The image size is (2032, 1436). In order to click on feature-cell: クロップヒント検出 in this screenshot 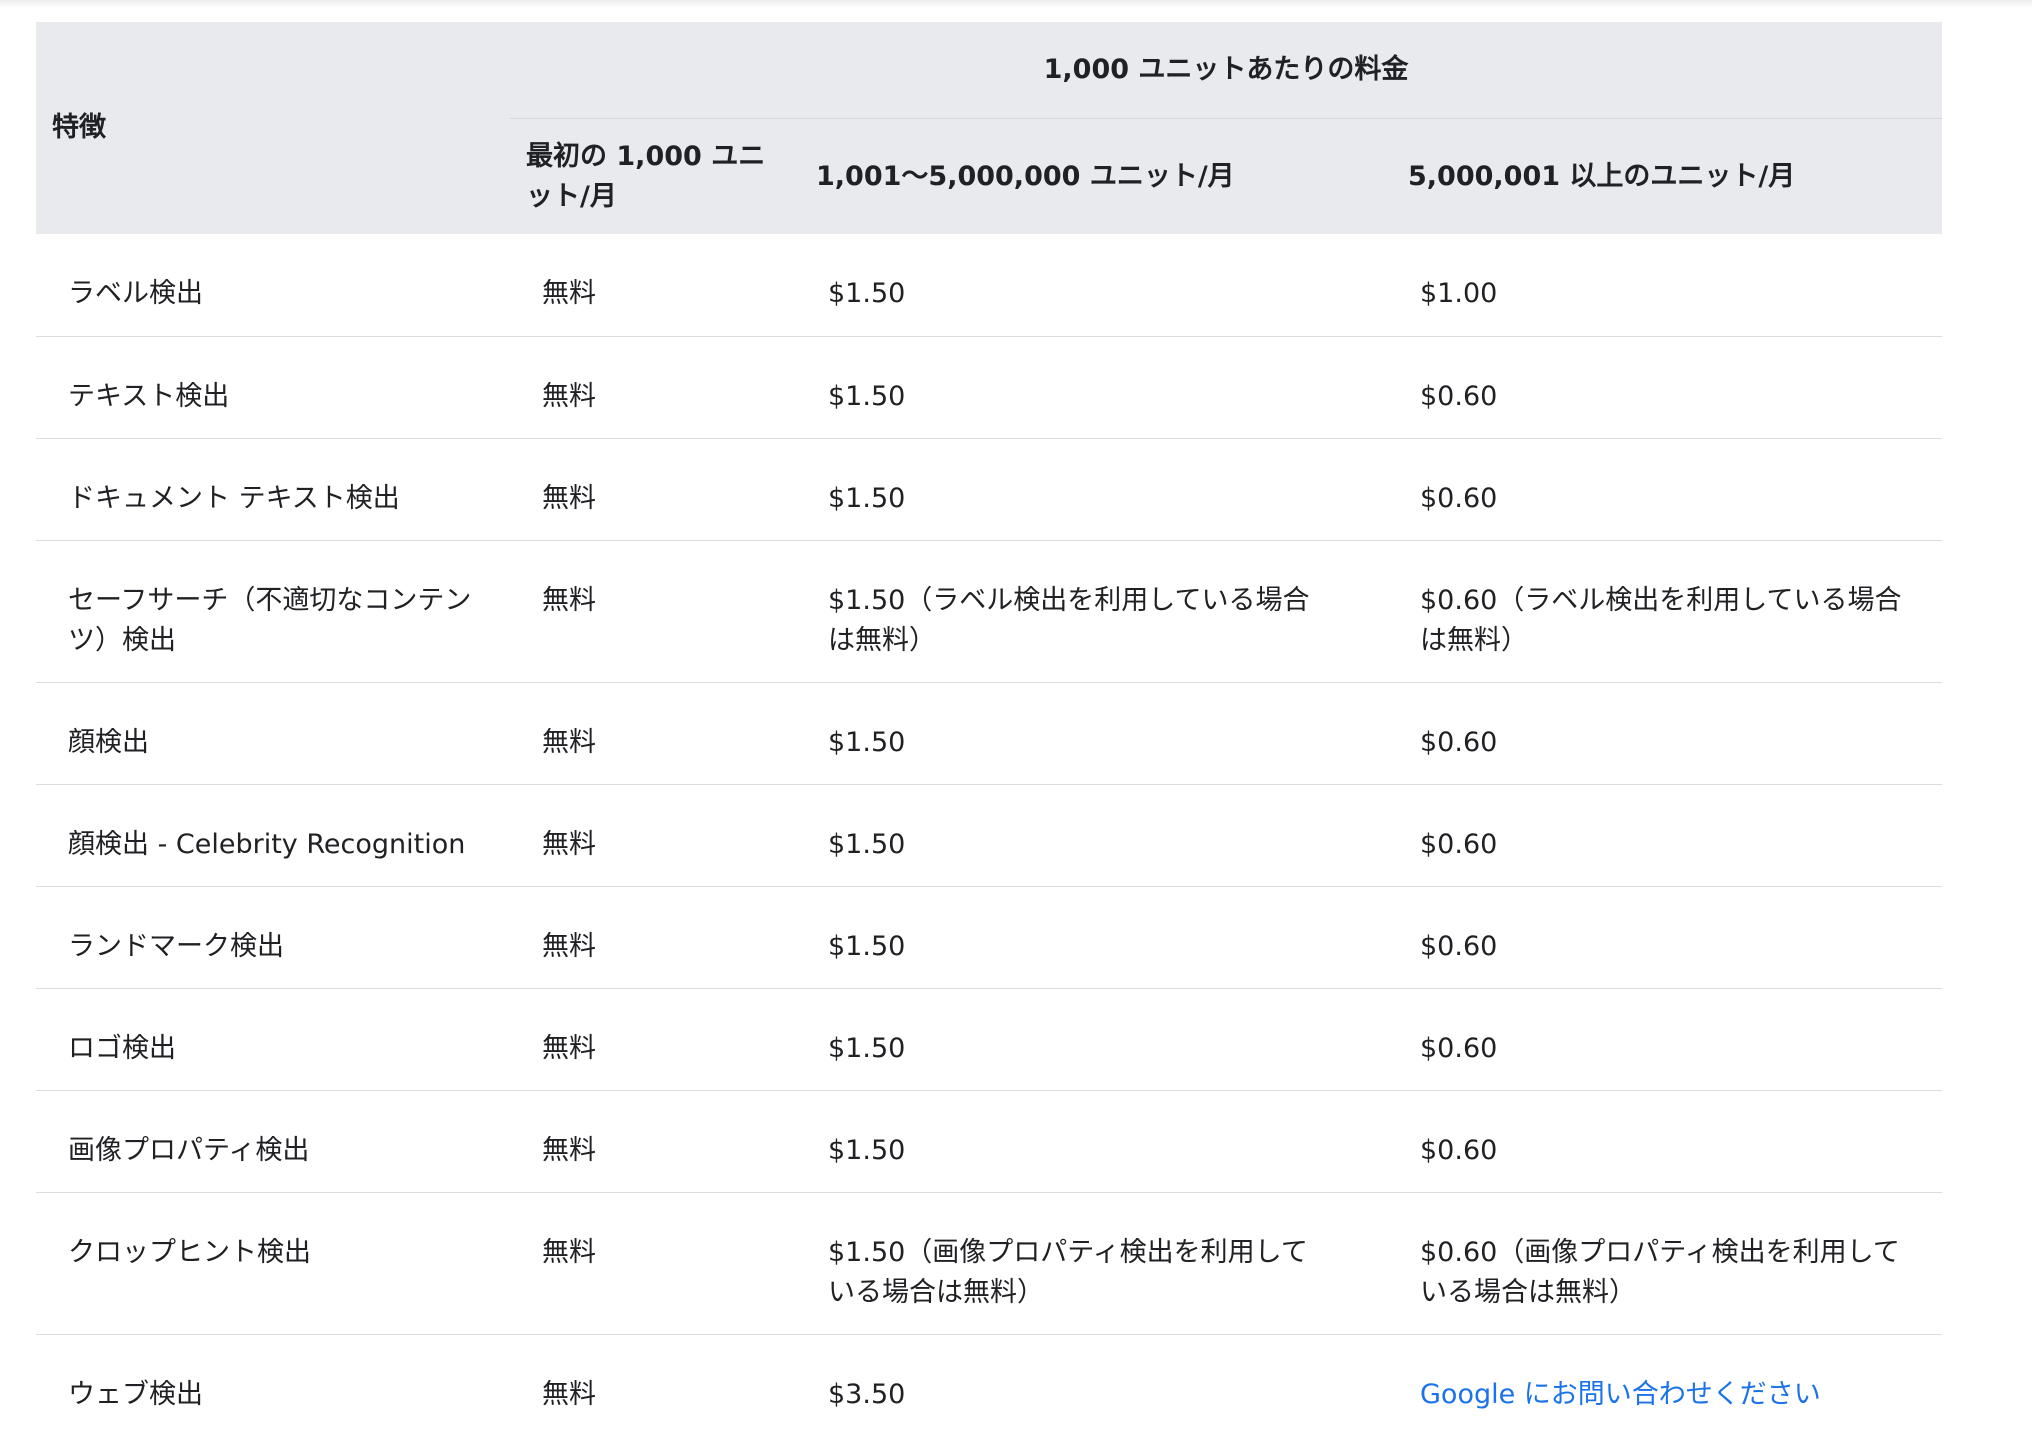, I will do `click(273, 1263)`.